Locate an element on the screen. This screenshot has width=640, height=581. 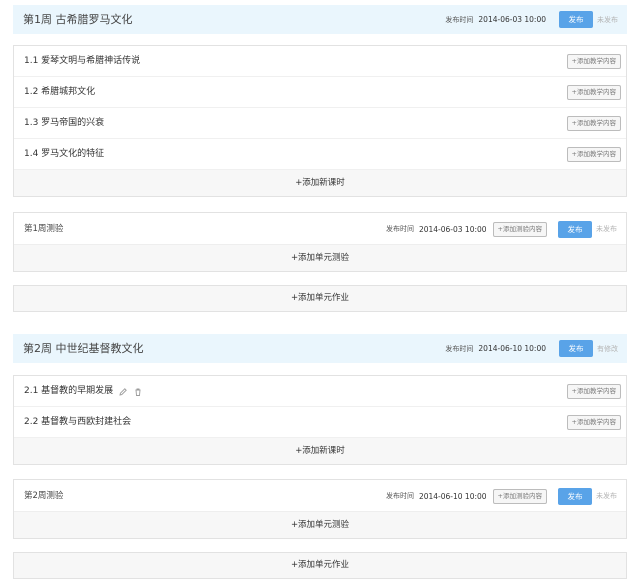
lesson-row: 2.1 基督教的早期发展 +添加教学内容 is located at coordinates (320, 391).